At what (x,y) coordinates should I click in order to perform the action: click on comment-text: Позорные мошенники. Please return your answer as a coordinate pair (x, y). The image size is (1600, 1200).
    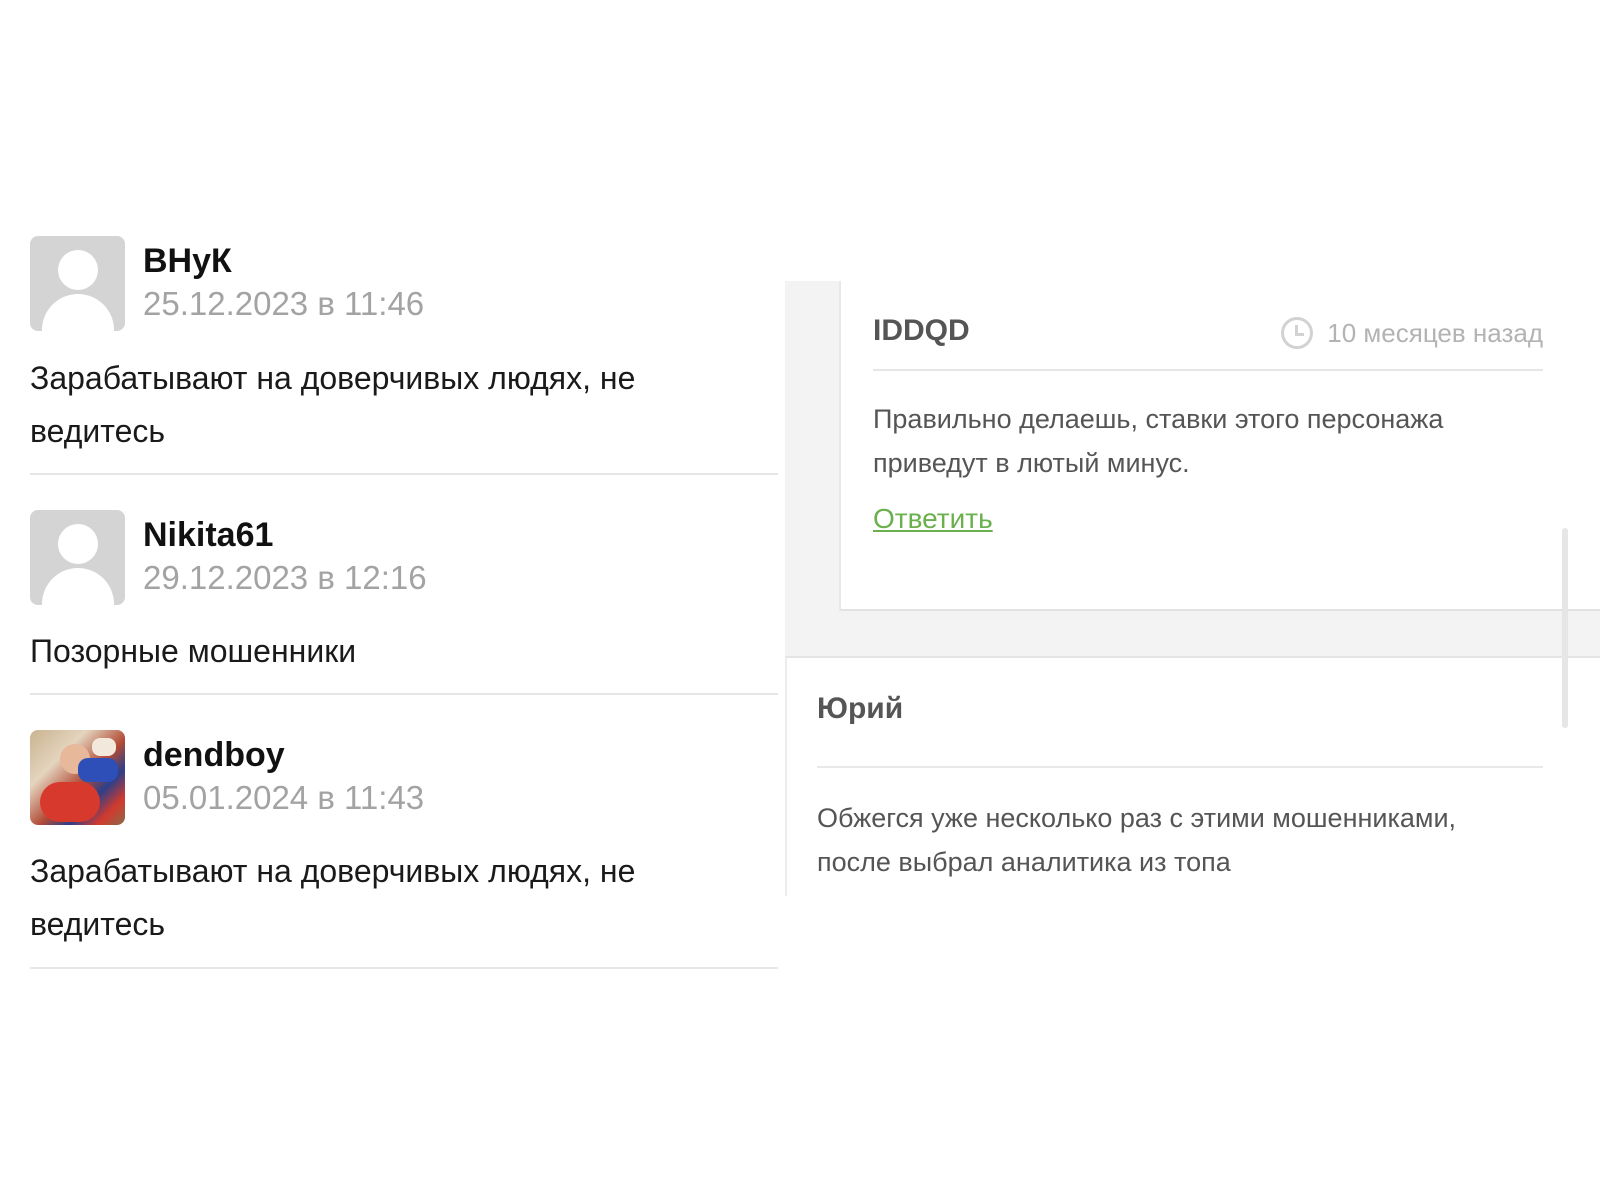
    Looking at the image, I should click on (193, 651).